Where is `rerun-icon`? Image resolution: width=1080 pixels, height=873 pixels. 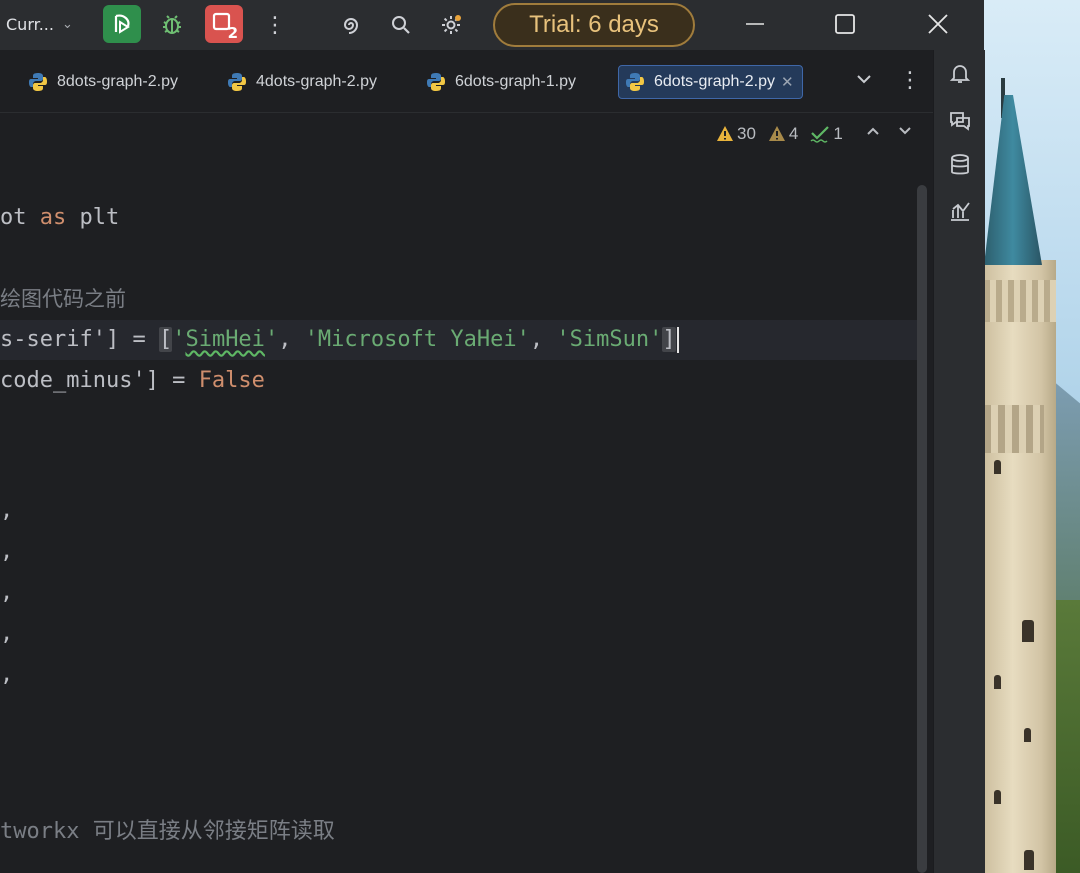 rerun-icon is located at coordinates (122, 24).